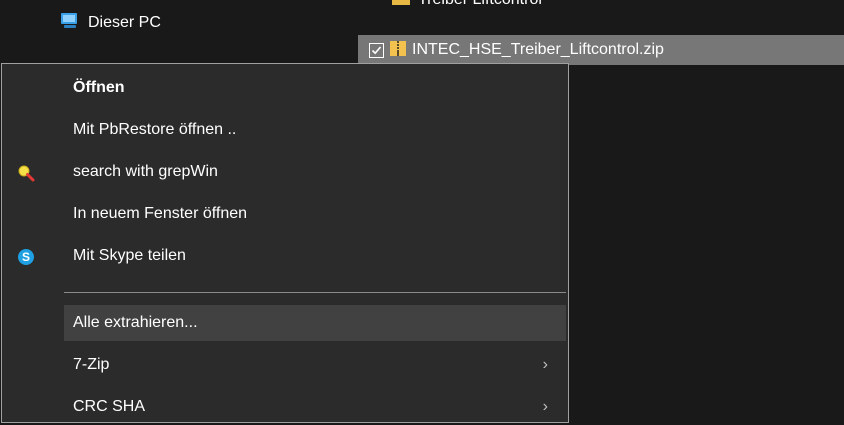 The image size is (844, 425). What do you see at coordinates (285, 365) in the screenshot?
I see `menu-item-7zip: 7-Zip ›` at bounding box center [285, 365].